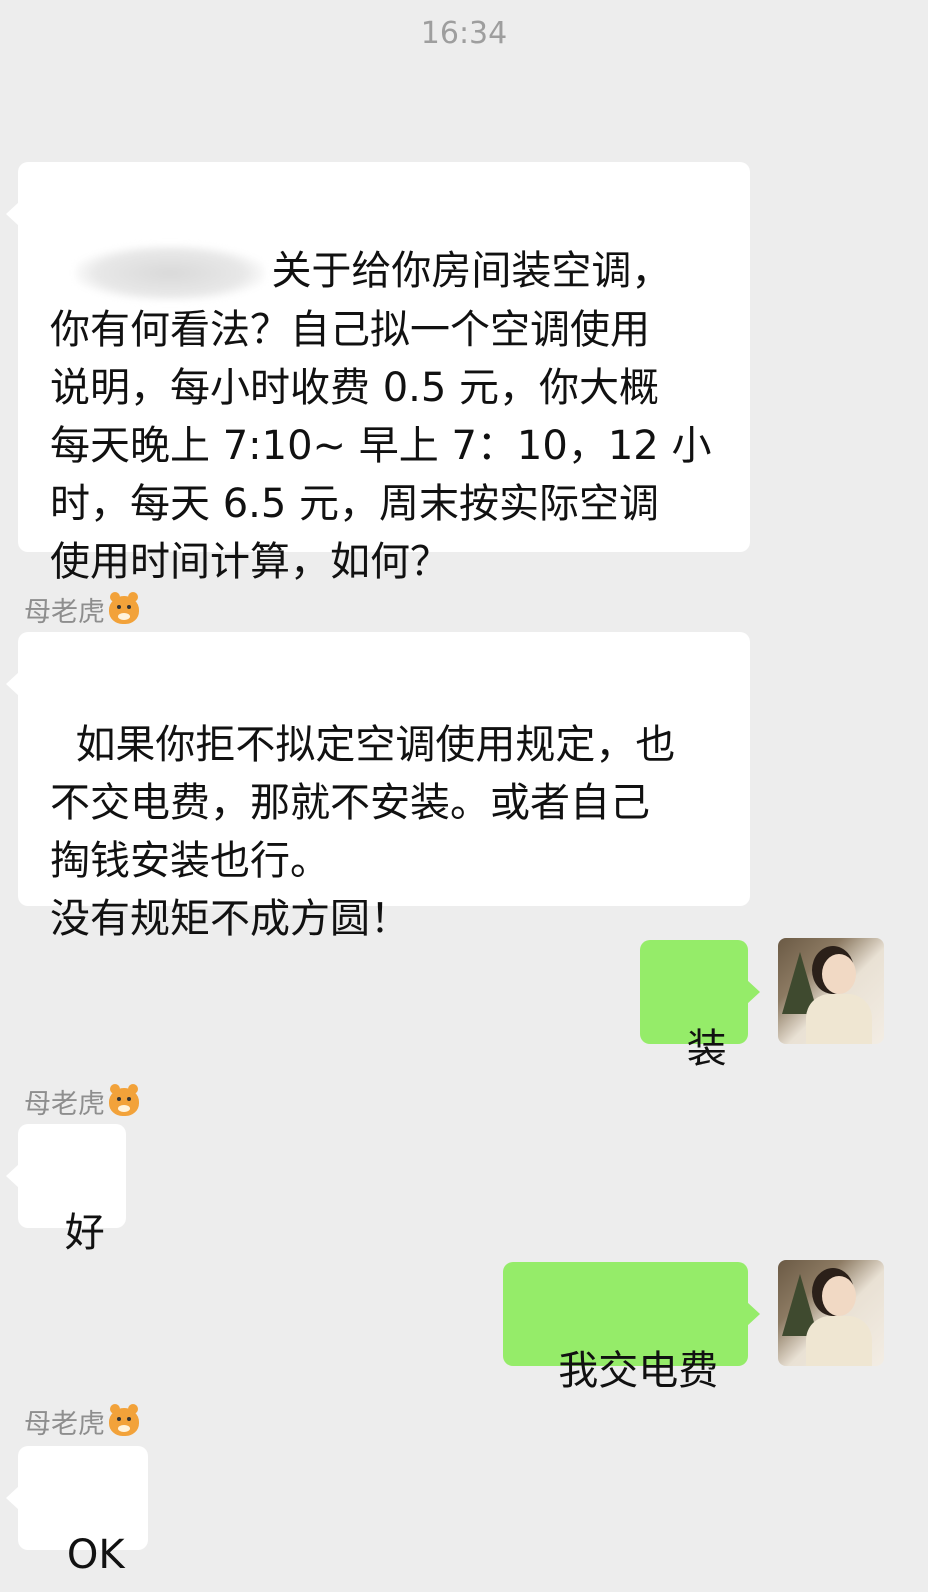 The width and height of the screenshot is (928, 1592). Describe the element at coordinates (631, 1328) in the screenshot. I see `message-bubble-outgoing: 我交电费` at that location.